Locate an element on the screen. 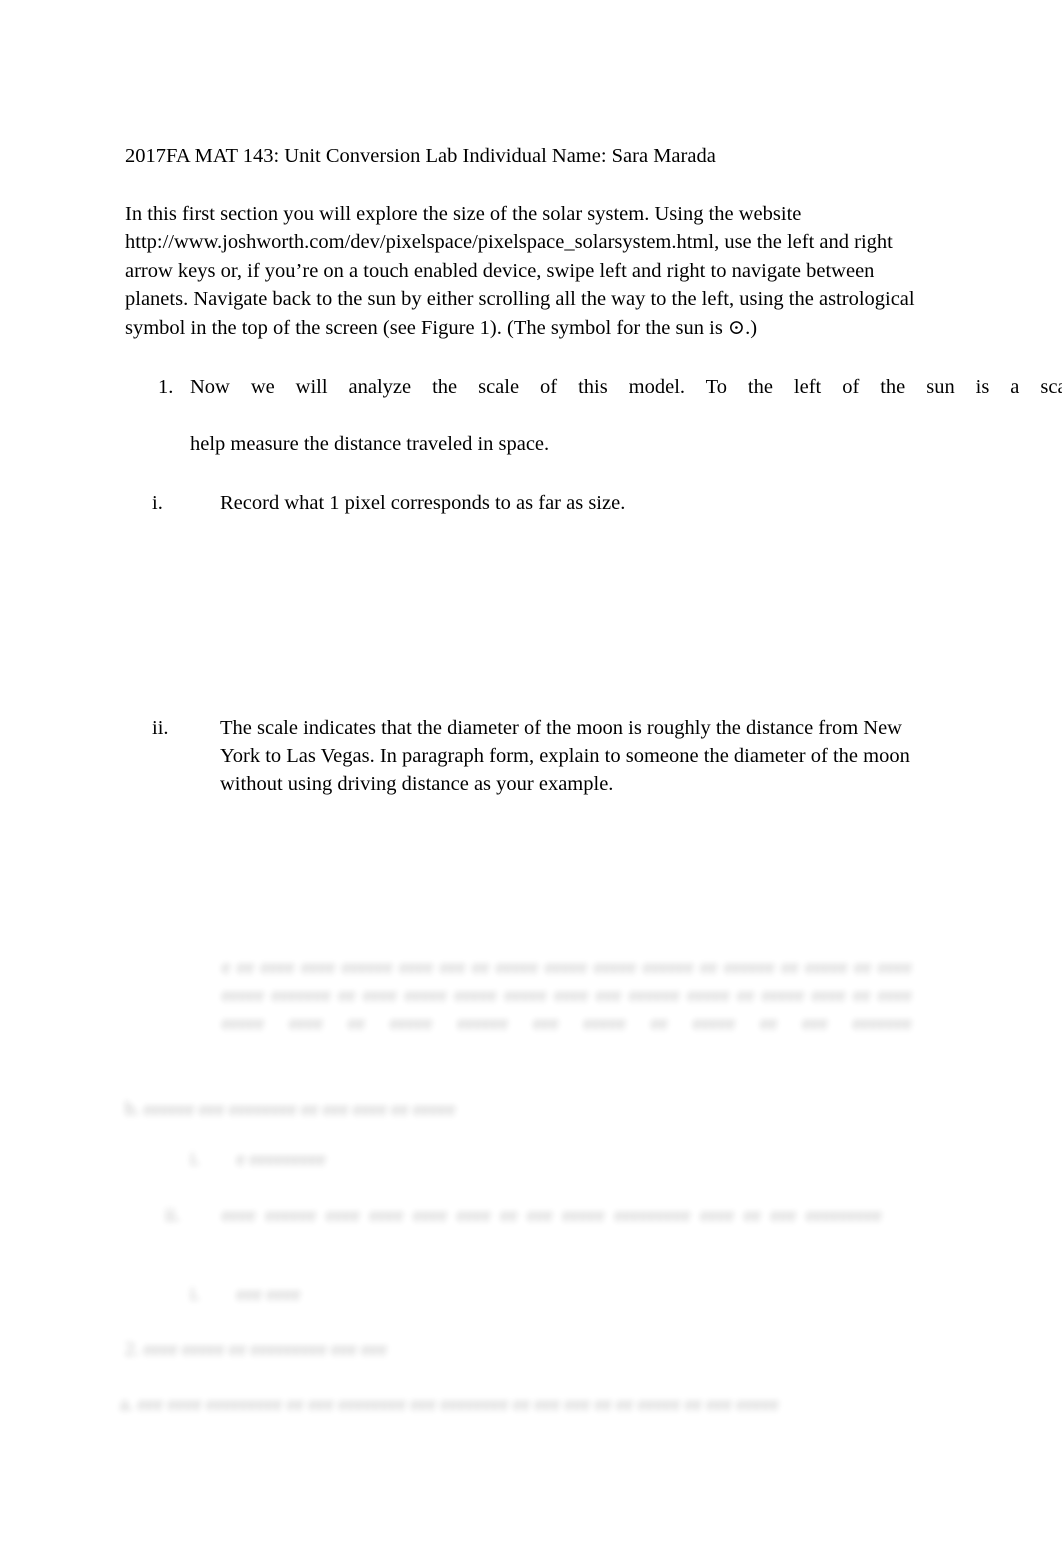 The width and height of the screenshot is (1062, 1561). faded-marker-b-iii: i. is located at coordinates (195, 1294).